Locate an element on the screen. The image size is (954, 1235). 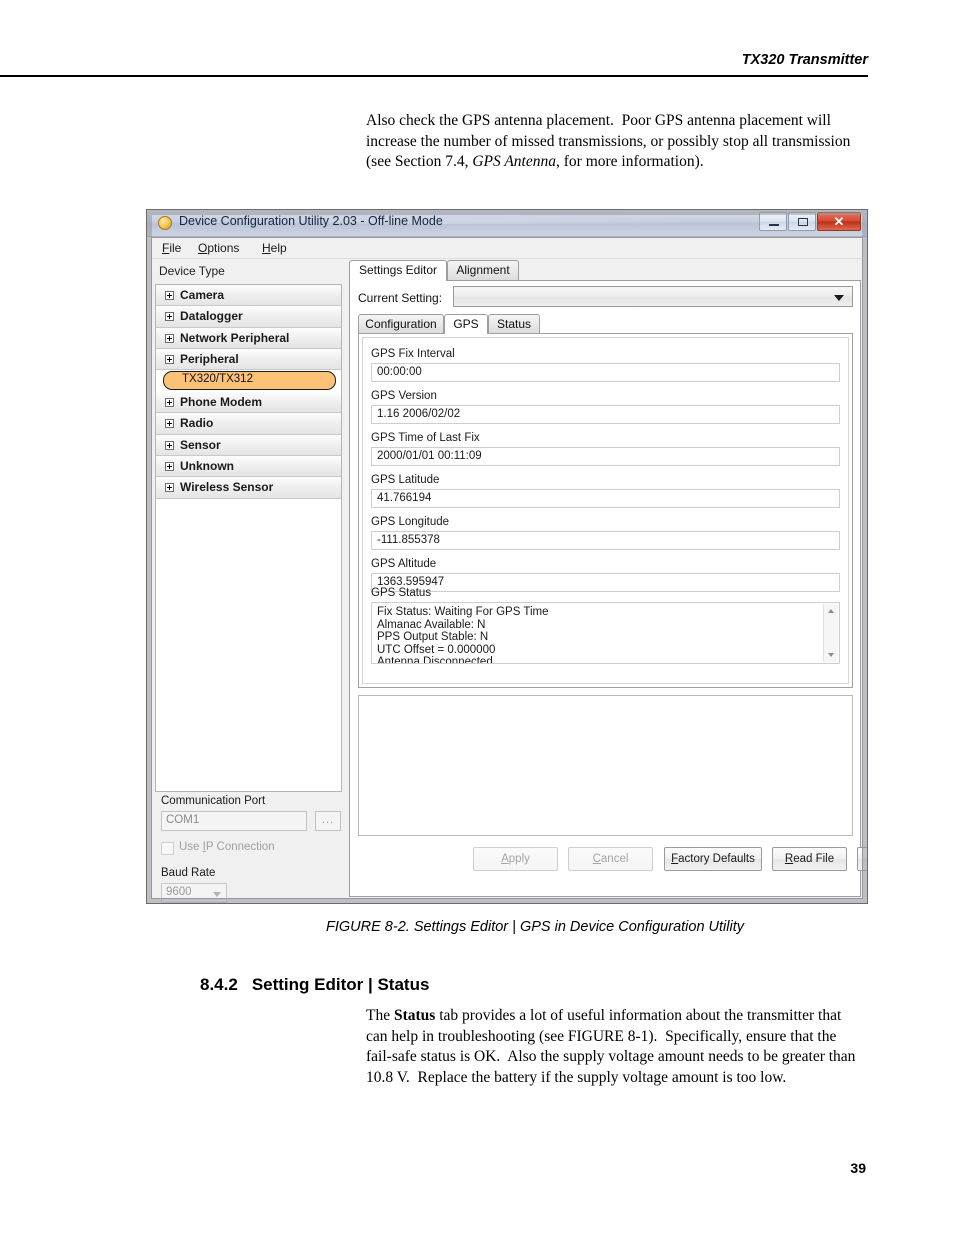
inner-tabstrip: Configuration GPS Status is located at coordinates (605, 324).